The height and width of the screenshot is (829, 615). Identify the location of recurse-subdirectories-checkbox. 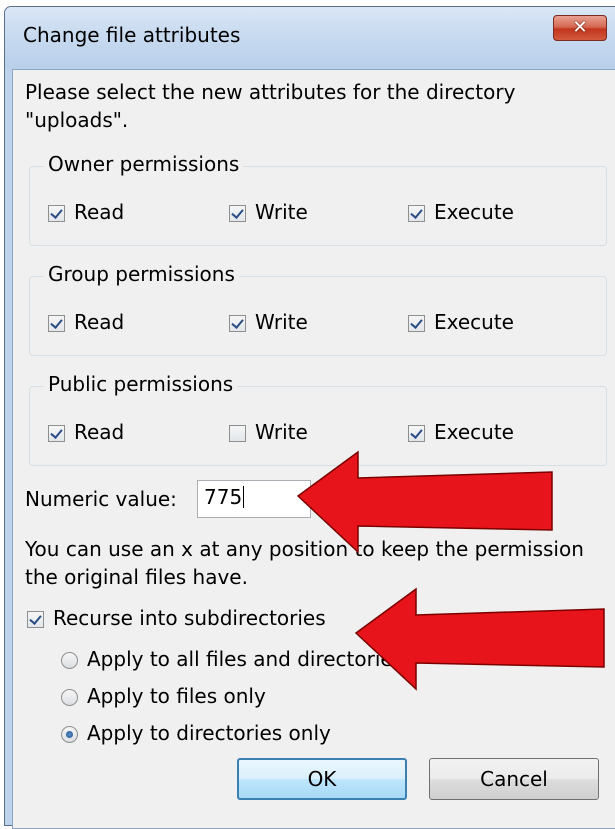
(35, 619).